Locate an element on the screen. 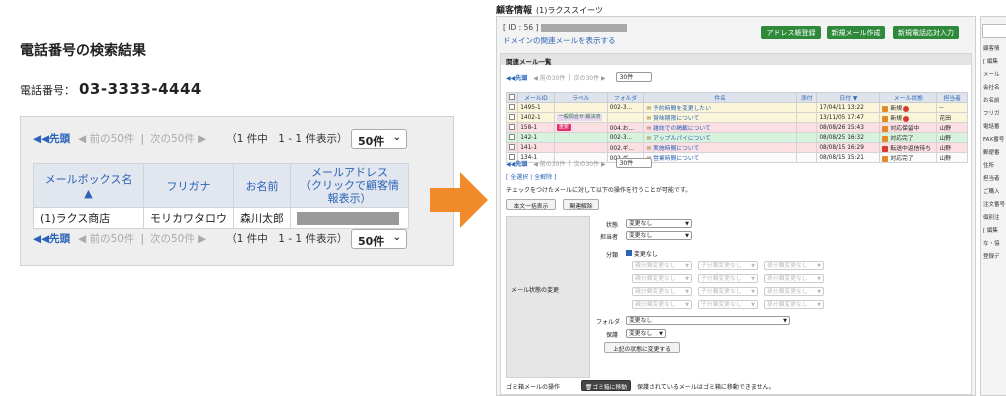  cell-subject: ✉ 実施時間について is located at coordinates (720, 147).